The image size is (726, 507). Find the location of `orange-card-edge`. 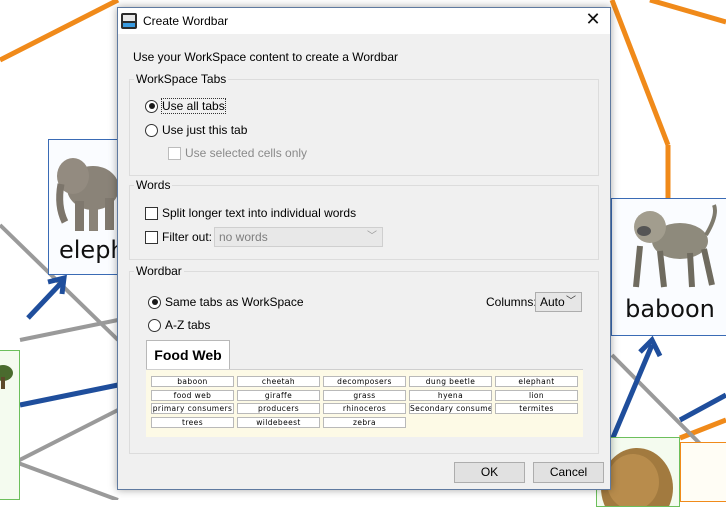

orange-card-edge is located at coordinates (703, 472).